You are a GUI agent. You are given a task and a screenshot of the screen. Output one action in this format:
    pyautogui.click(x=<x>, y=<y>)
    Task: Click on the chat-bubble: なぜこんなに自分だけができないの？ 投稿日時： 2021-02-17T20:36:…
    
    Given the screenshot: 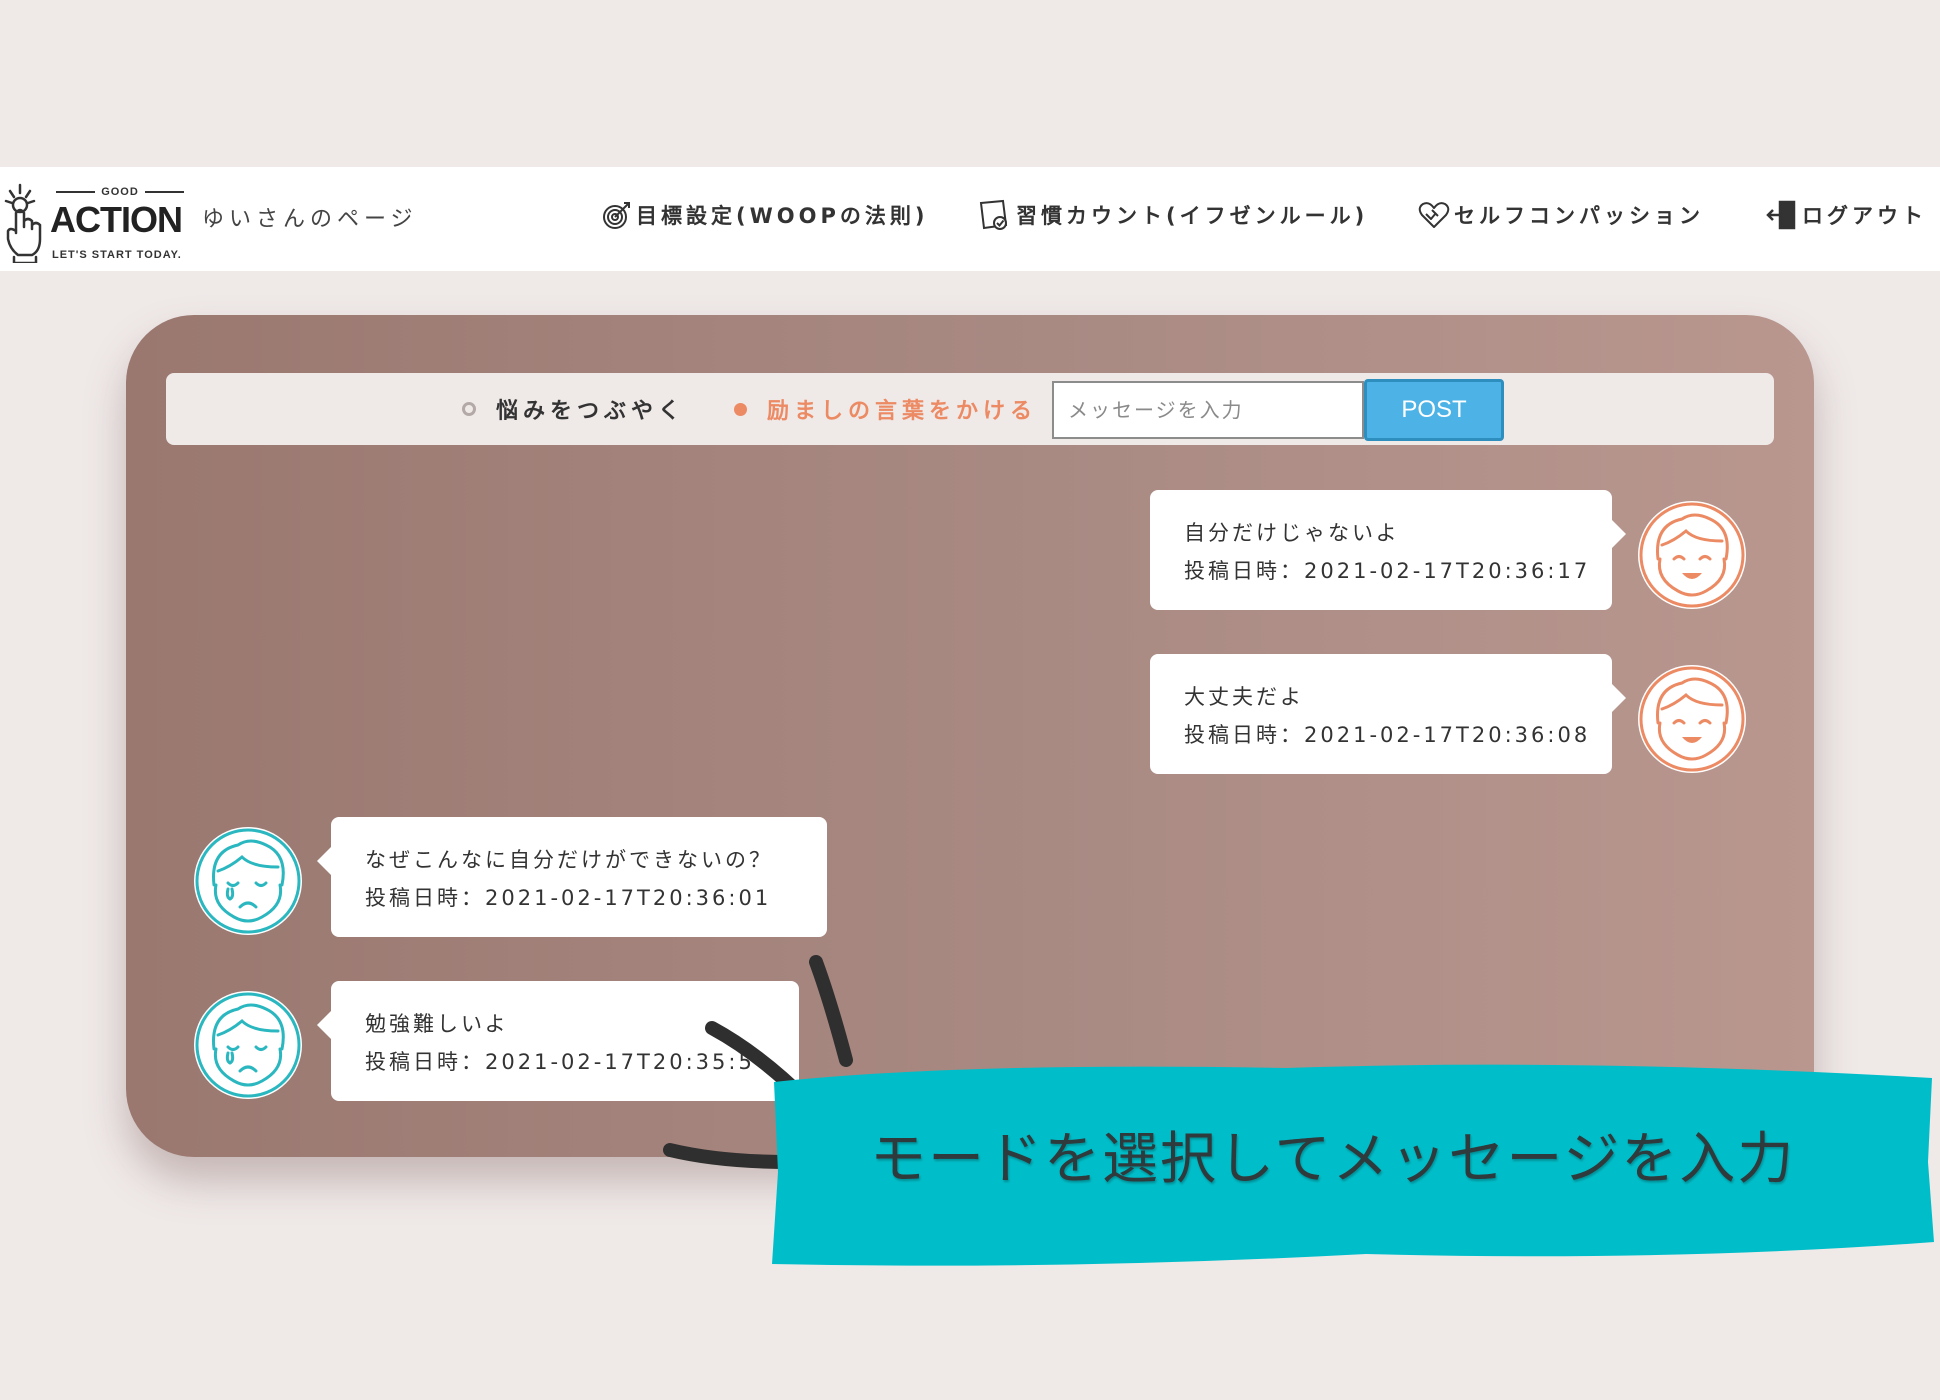 What is the action you would take?
    pyautogui.click(x=572, y=877)
    